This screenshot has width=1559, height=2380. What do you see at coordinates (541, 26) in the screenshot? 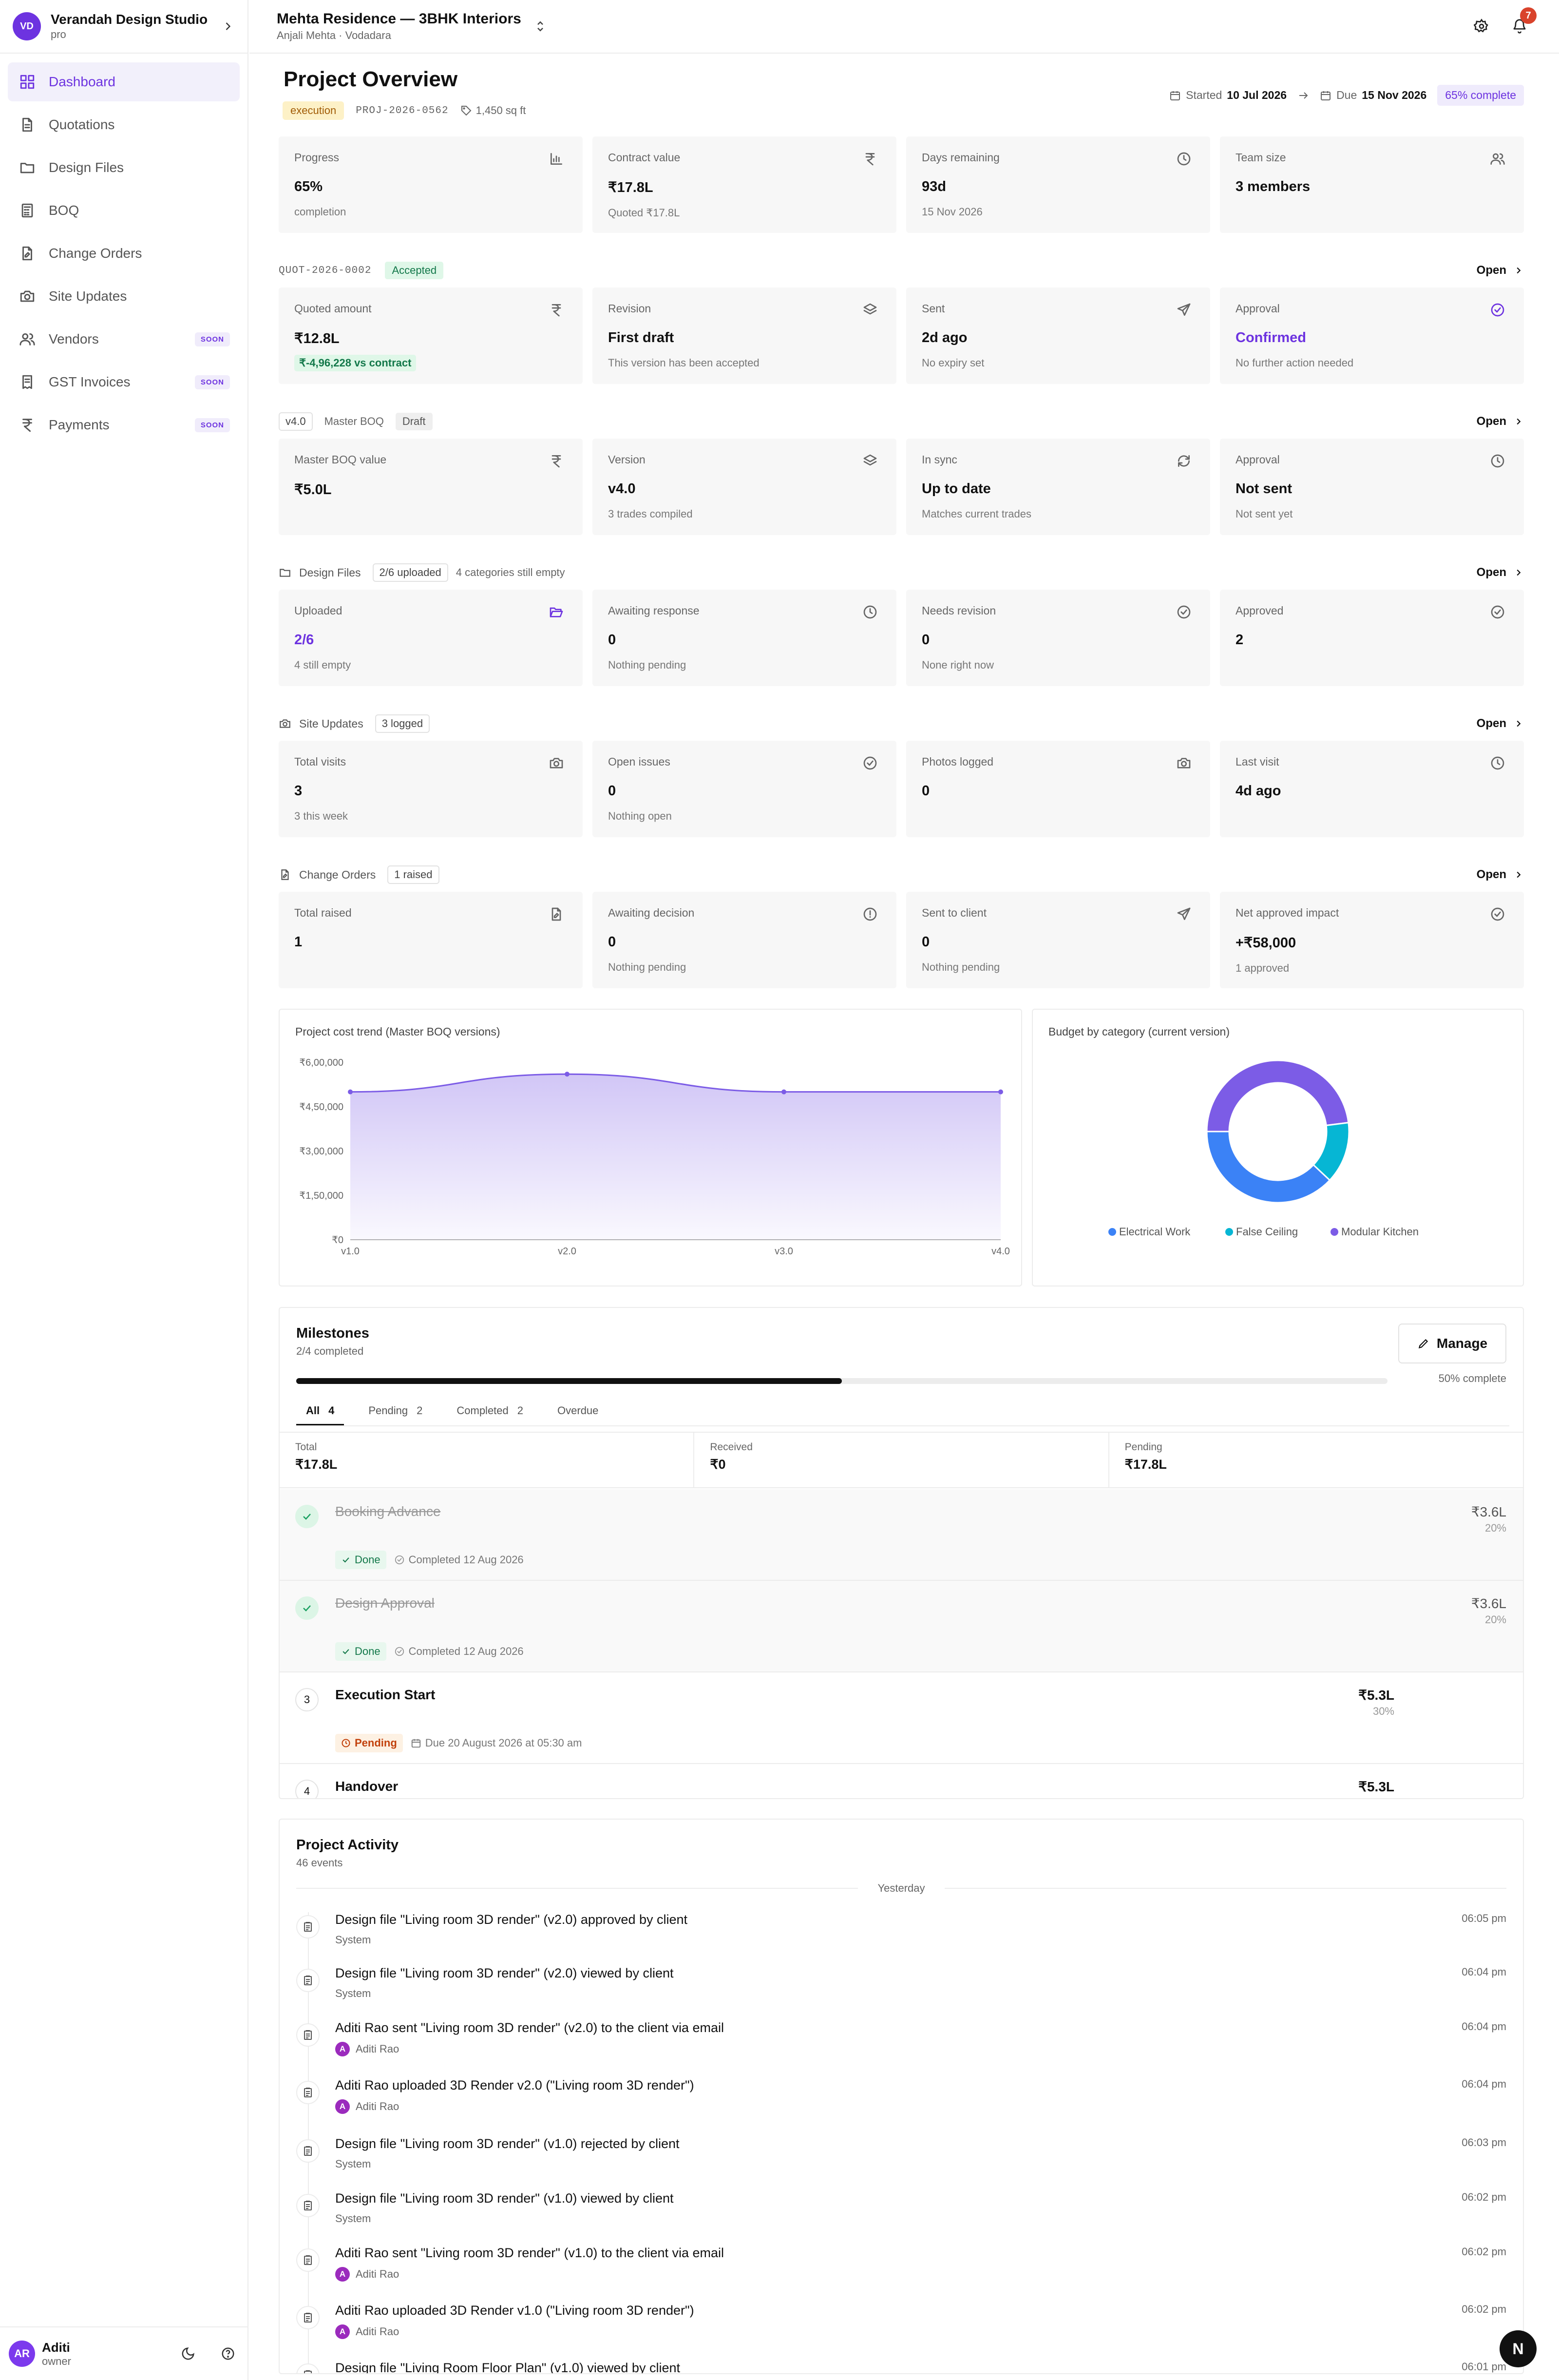
I see `chevron-up-down-icon` at bounding box center [541, 26].